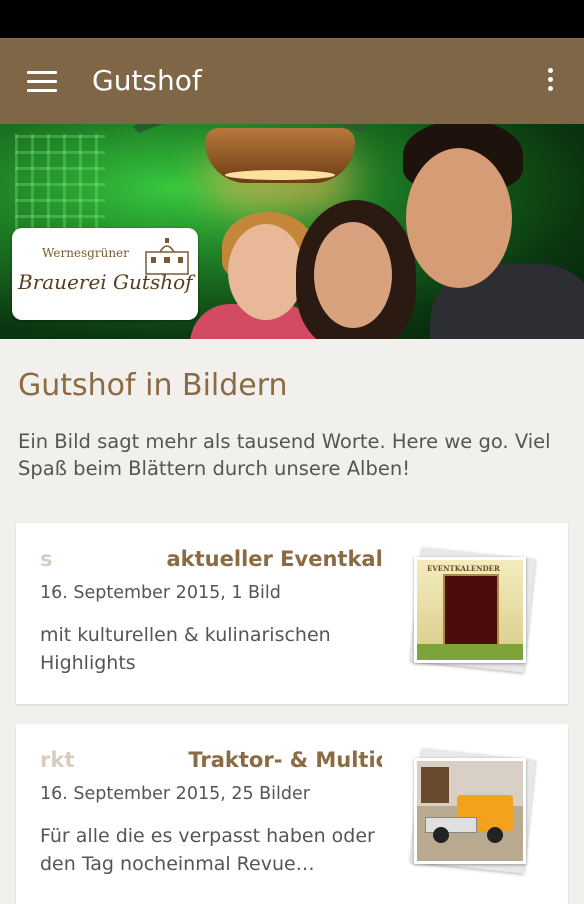 The image size is (584, 904). I want to click on hero-person-1-face, so click(266, 272).